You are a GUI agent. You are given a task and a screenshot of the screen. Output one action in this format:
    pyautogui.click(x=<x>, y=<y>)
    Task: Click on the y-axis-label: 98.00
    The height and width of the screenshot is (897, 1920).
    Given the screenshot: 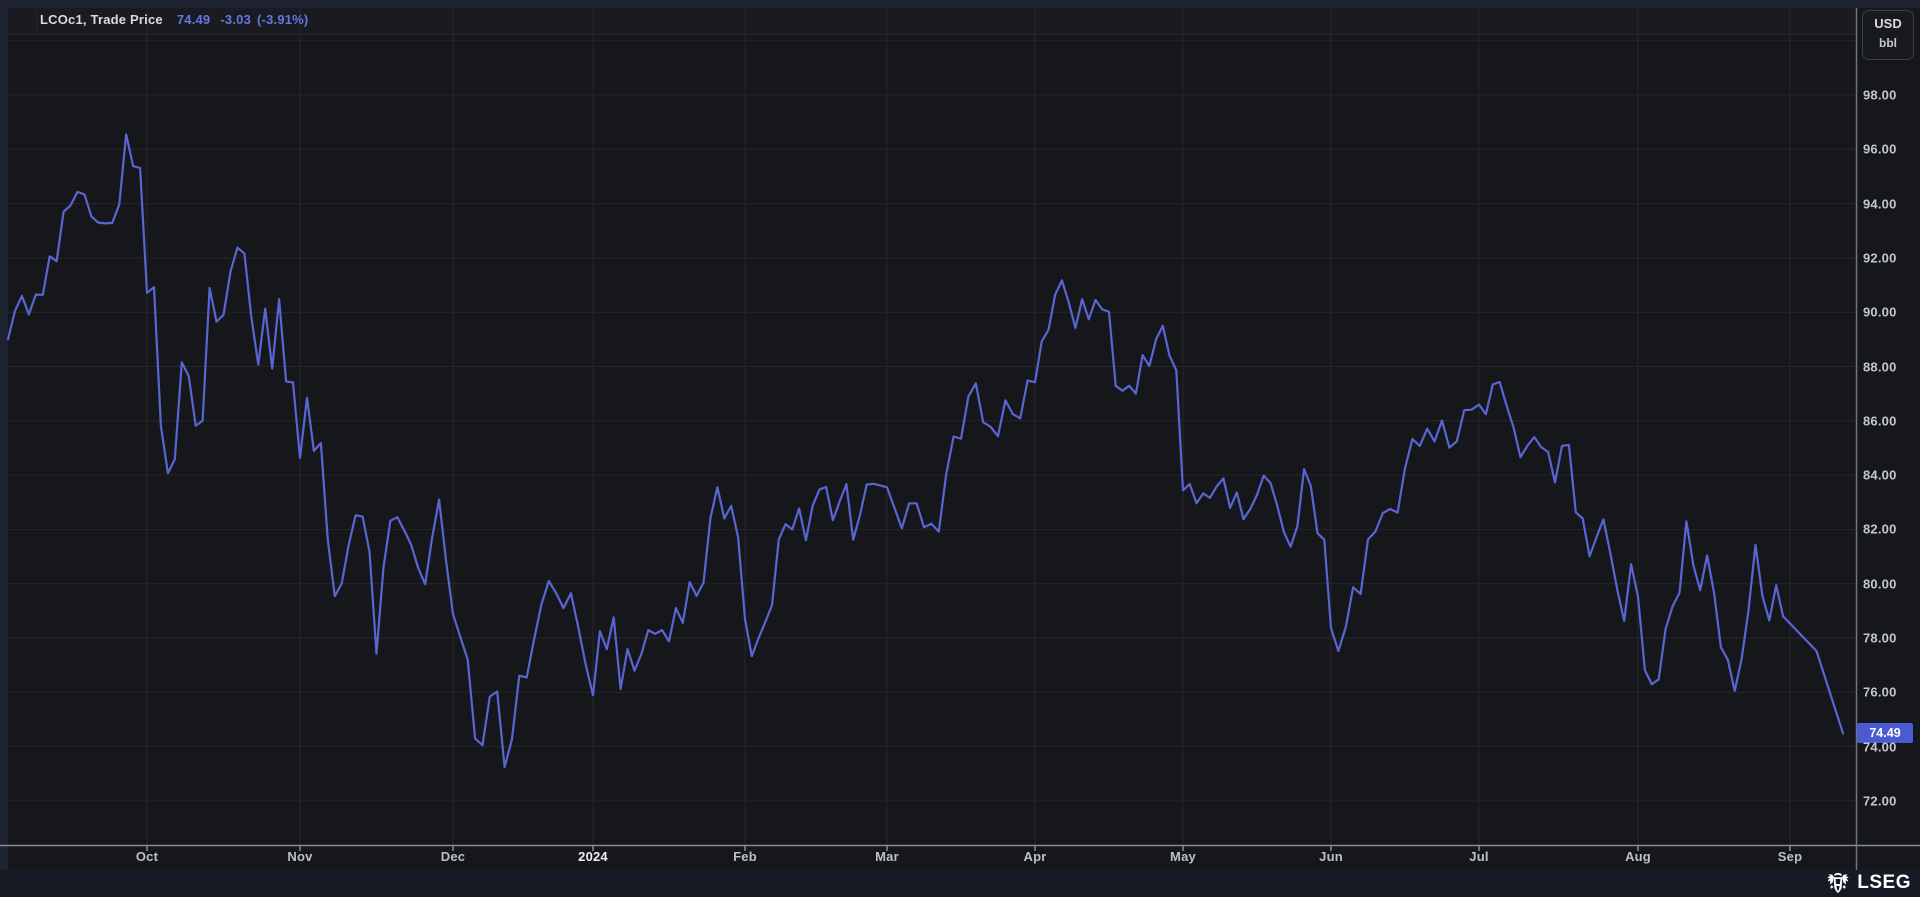 What is the action you would take?
    pyautogui.click(x=1880, y=95)
    